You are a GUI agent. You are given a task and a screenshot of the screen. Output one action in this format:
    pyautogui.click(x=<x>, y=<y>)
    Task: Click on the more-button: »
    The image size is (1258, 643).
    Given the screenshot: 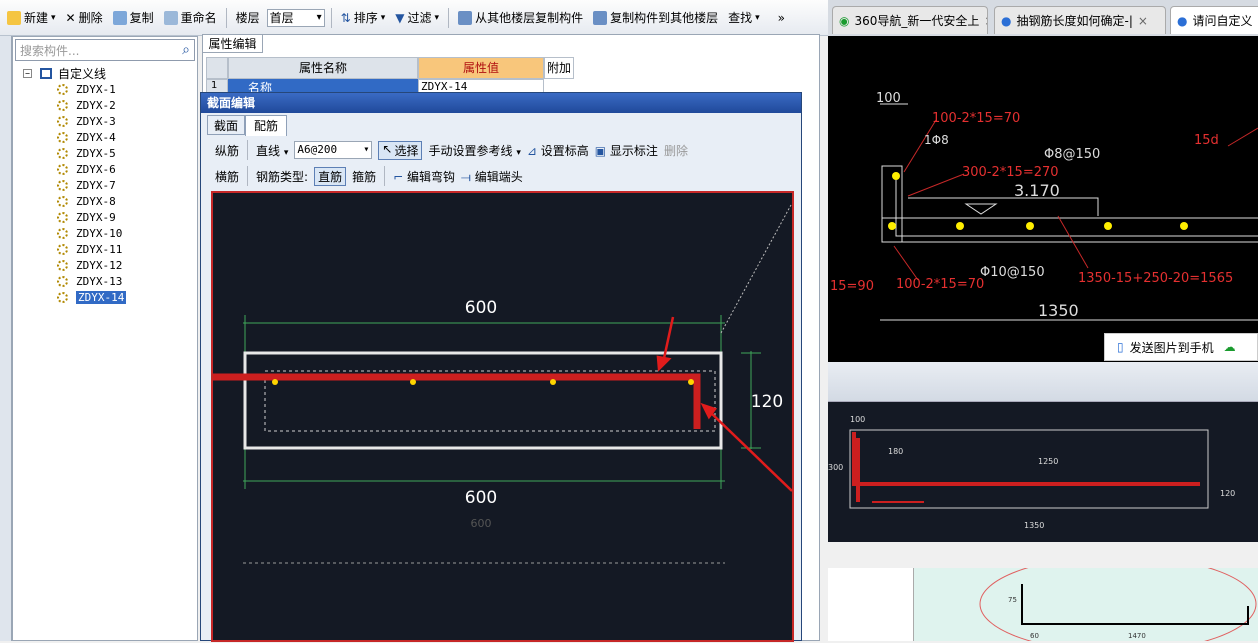 What is the action you would take?
    pyautogui.click(x=781, y=18)
    